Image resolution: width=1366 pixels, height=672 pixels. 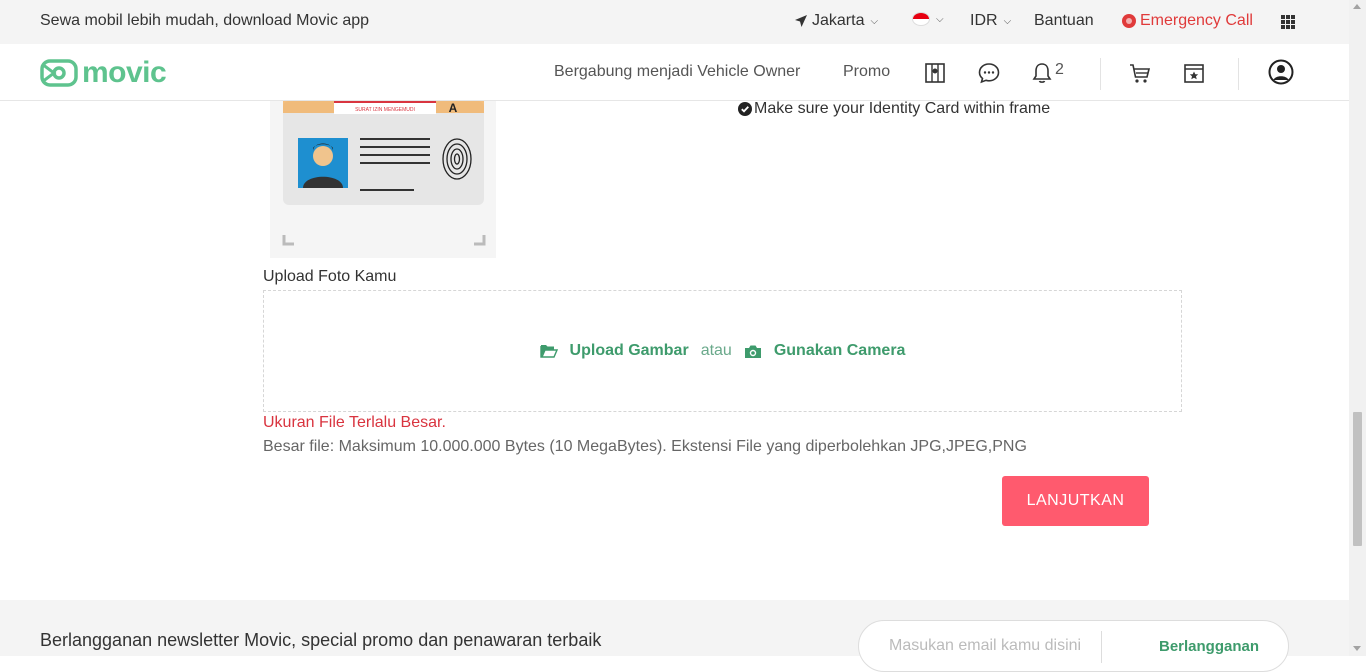 What do you see at coordinates (1194, 73) in the screenshot?
I see `voucher-icon` at bounding box center [1194, 73].